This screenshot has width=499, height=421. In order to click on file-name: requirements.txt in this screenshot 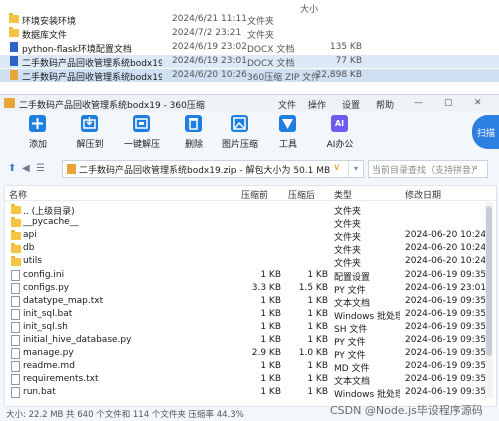, I will do `click(61, 379)`.